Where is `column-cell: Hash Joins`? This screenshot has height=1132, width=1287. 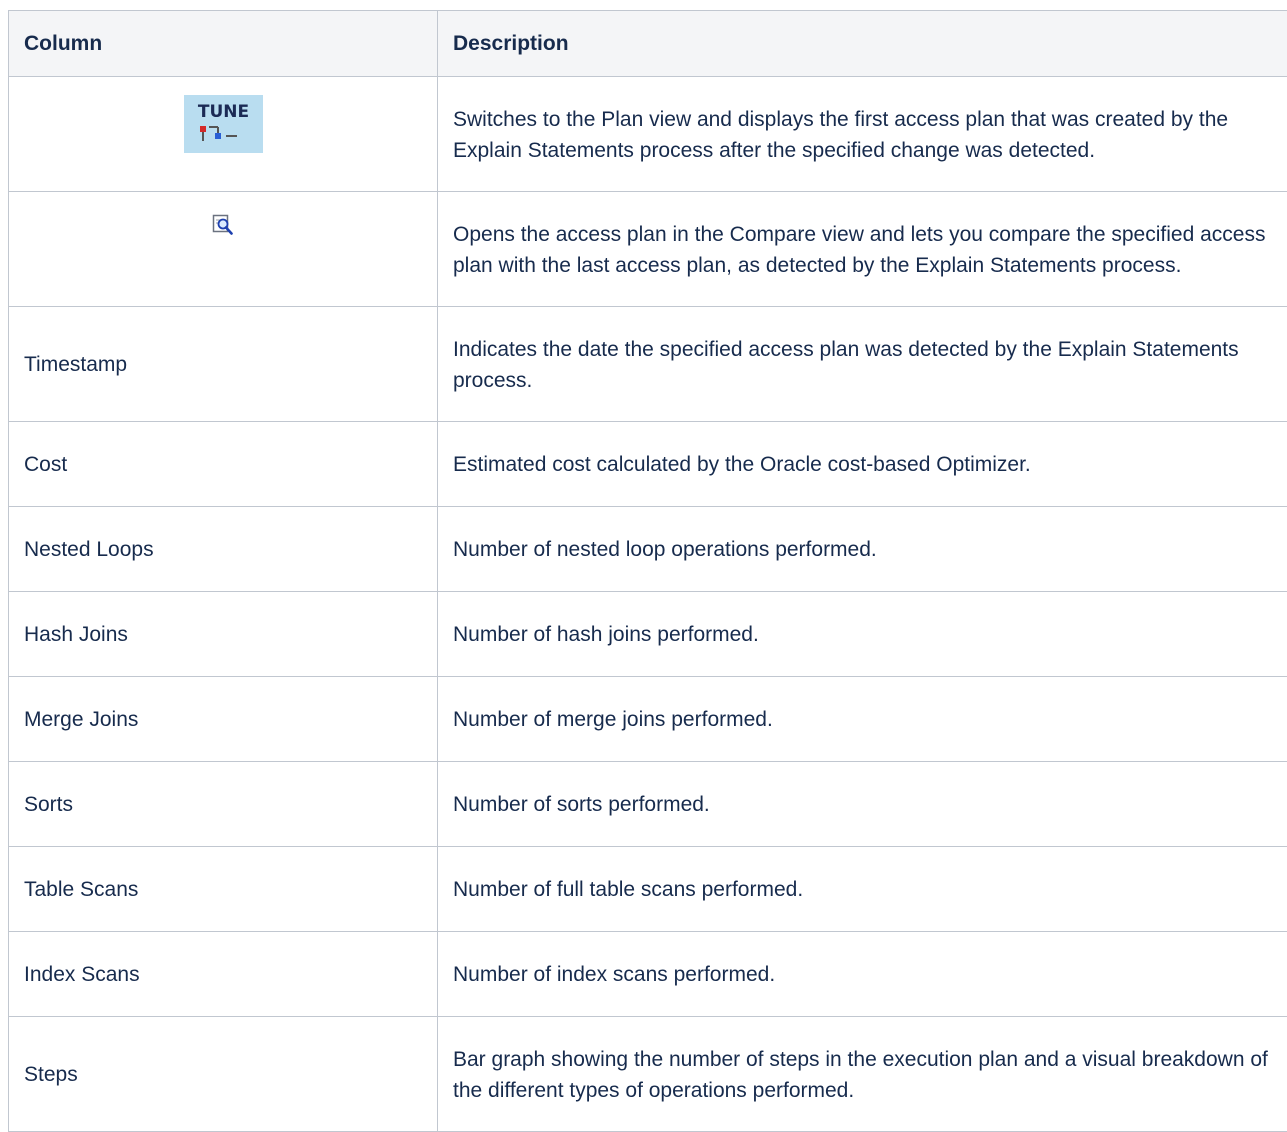
column-cell: Hash Joins is located at coordinates (223, 634).